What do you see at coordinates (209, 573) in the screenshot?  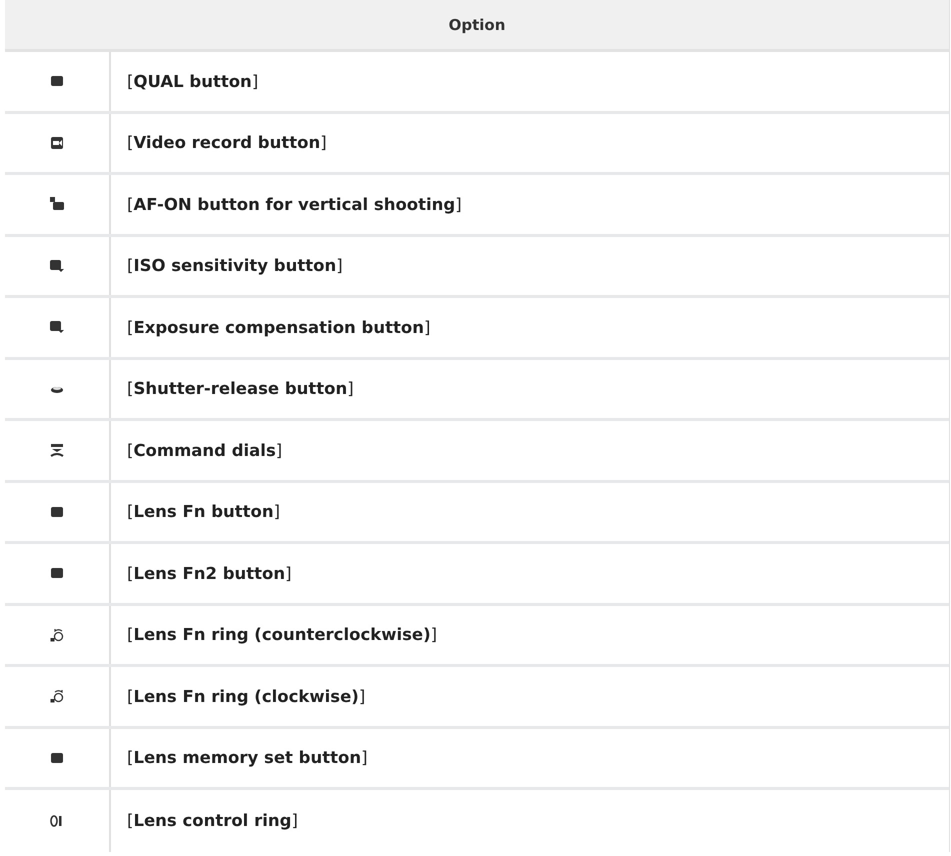 I see `option-text: [Lens Fn2 button]` at bounding box center [209, 573].